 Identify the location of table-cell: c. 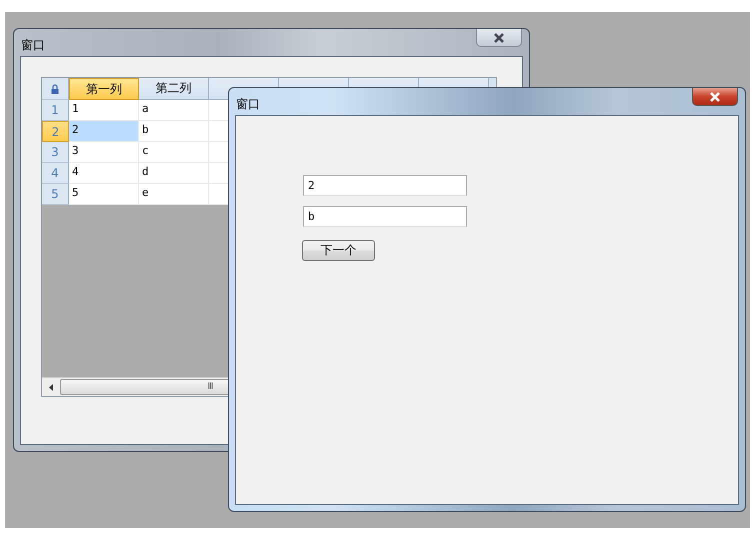
(174, 152).